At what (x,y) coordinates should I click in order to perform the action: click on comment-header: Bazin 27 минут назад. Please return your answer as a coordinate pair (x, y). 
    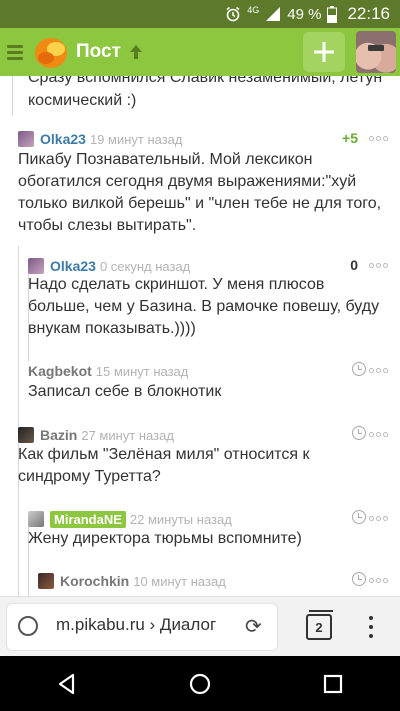
    Looking at the image, I should click on (206, 435).